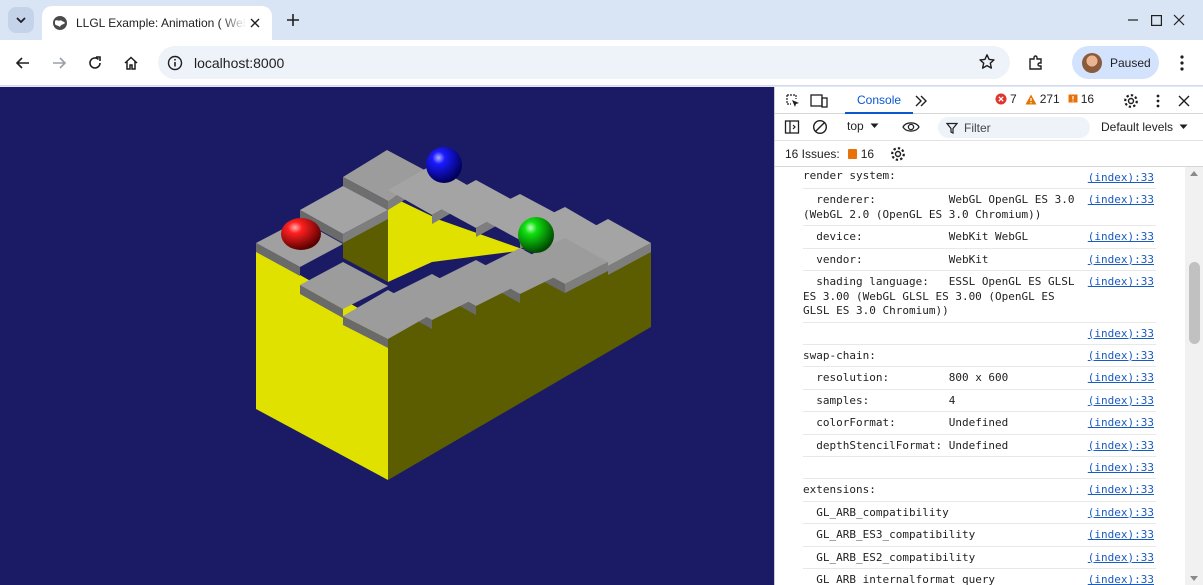 The width and height of the screenshot is (1203, 585). What do you see at coordinates (979, 535) in the screenshot?
I see `console-message: GL_ARB_ES3_compatibility (index):33` at bounding box center [979, 535].